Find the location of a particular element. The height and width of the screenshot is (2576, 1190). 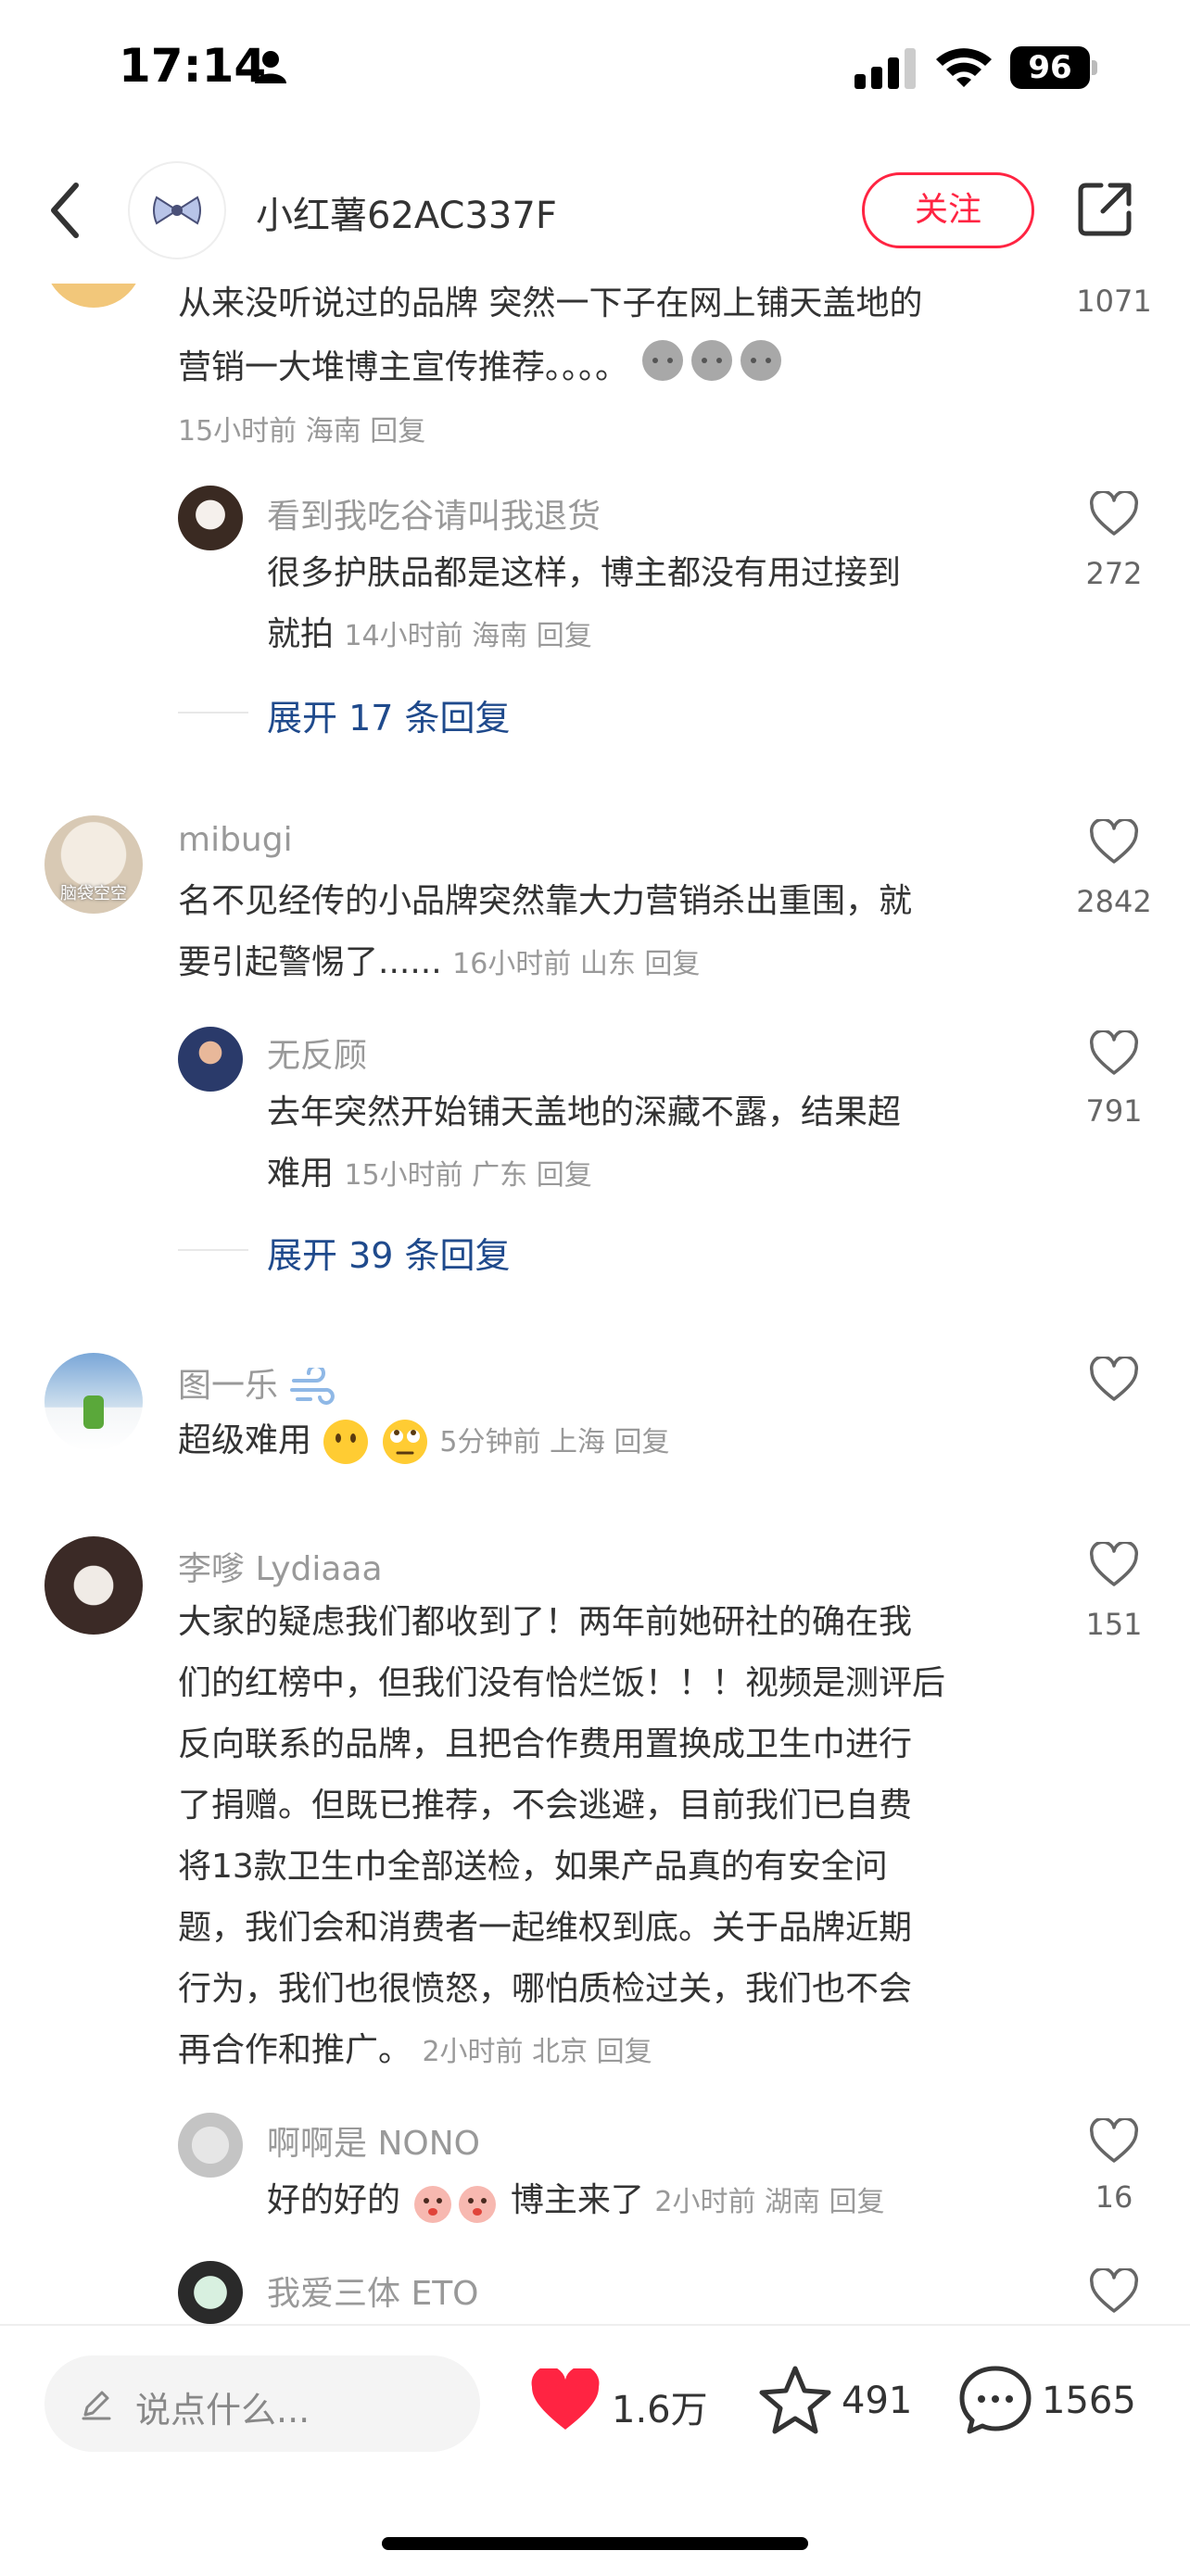

reply-username: 看到我吃谷请叫我退货 is located at coordinates (434, 513).